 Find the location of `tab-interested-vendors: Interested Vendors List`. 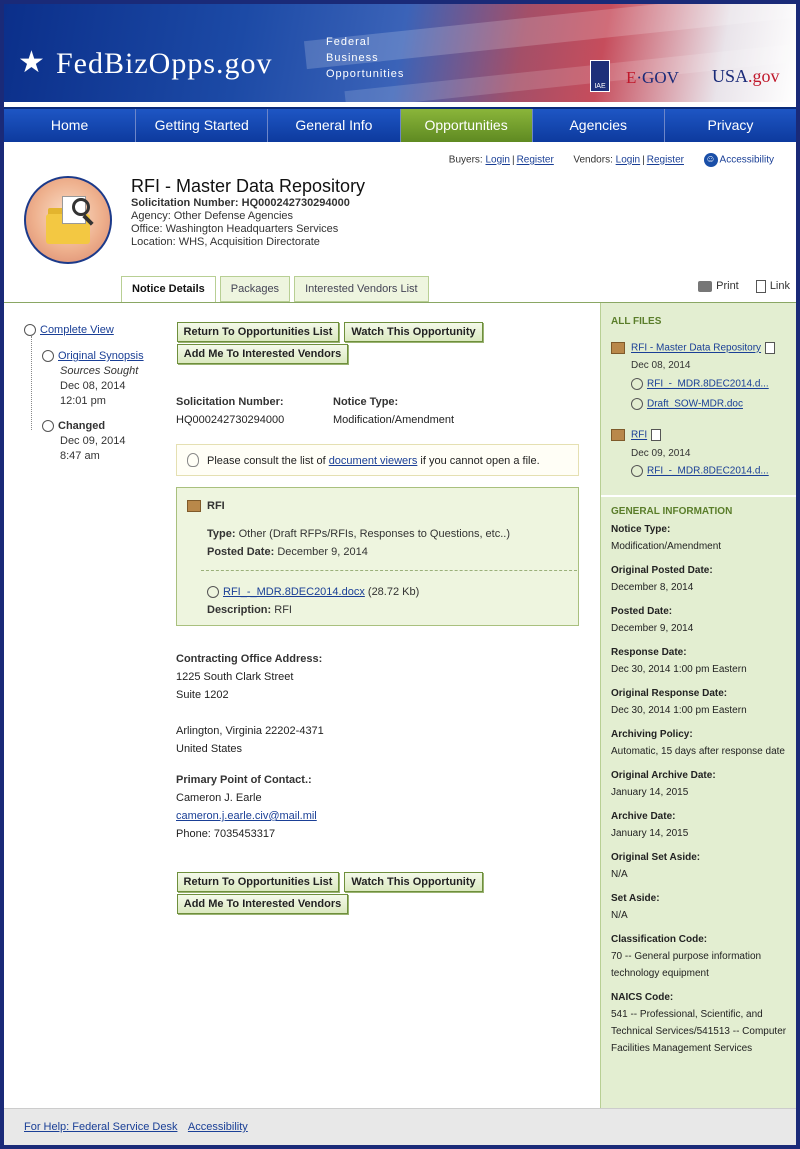

tab-interested-vendors: Interested Vendors List is located at coordinates (361, 289).